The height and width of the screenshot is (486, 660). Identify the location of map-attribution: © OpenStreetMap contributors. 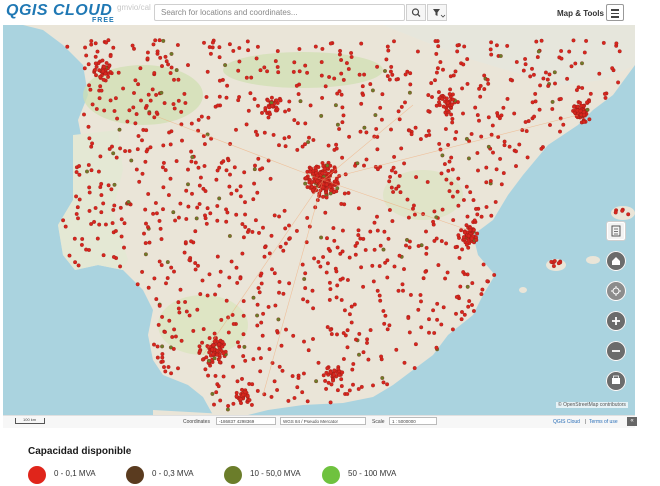
(592, 405).